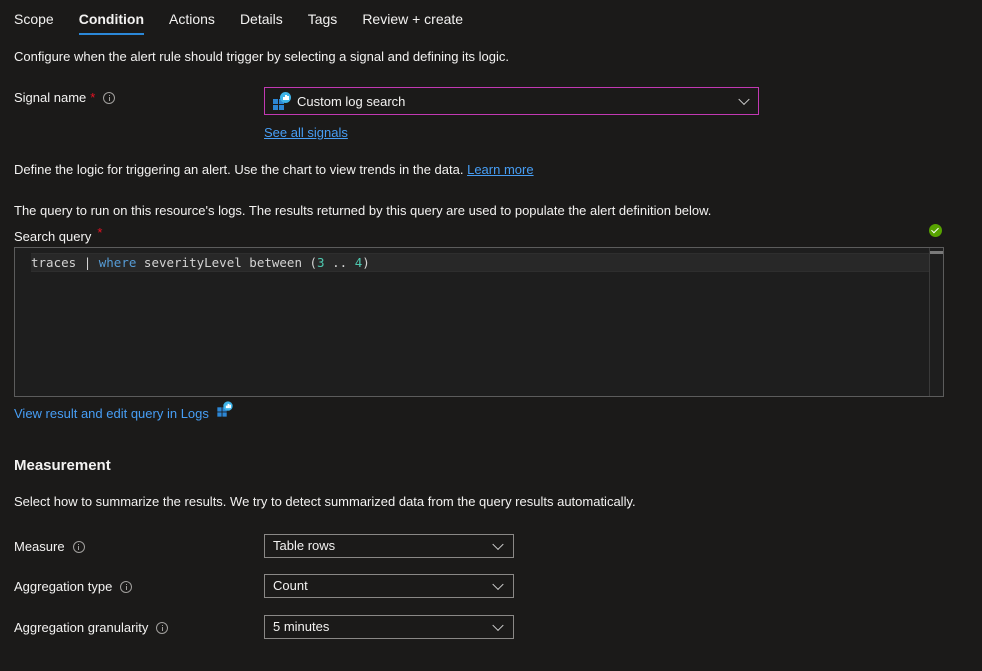 This screenshot has width=982, height=671. What do you see at coordinates (389, 627) in the screenshot?
I see `aggregation-granularity-select: 5 minutes` at bounding box center [389, 627].